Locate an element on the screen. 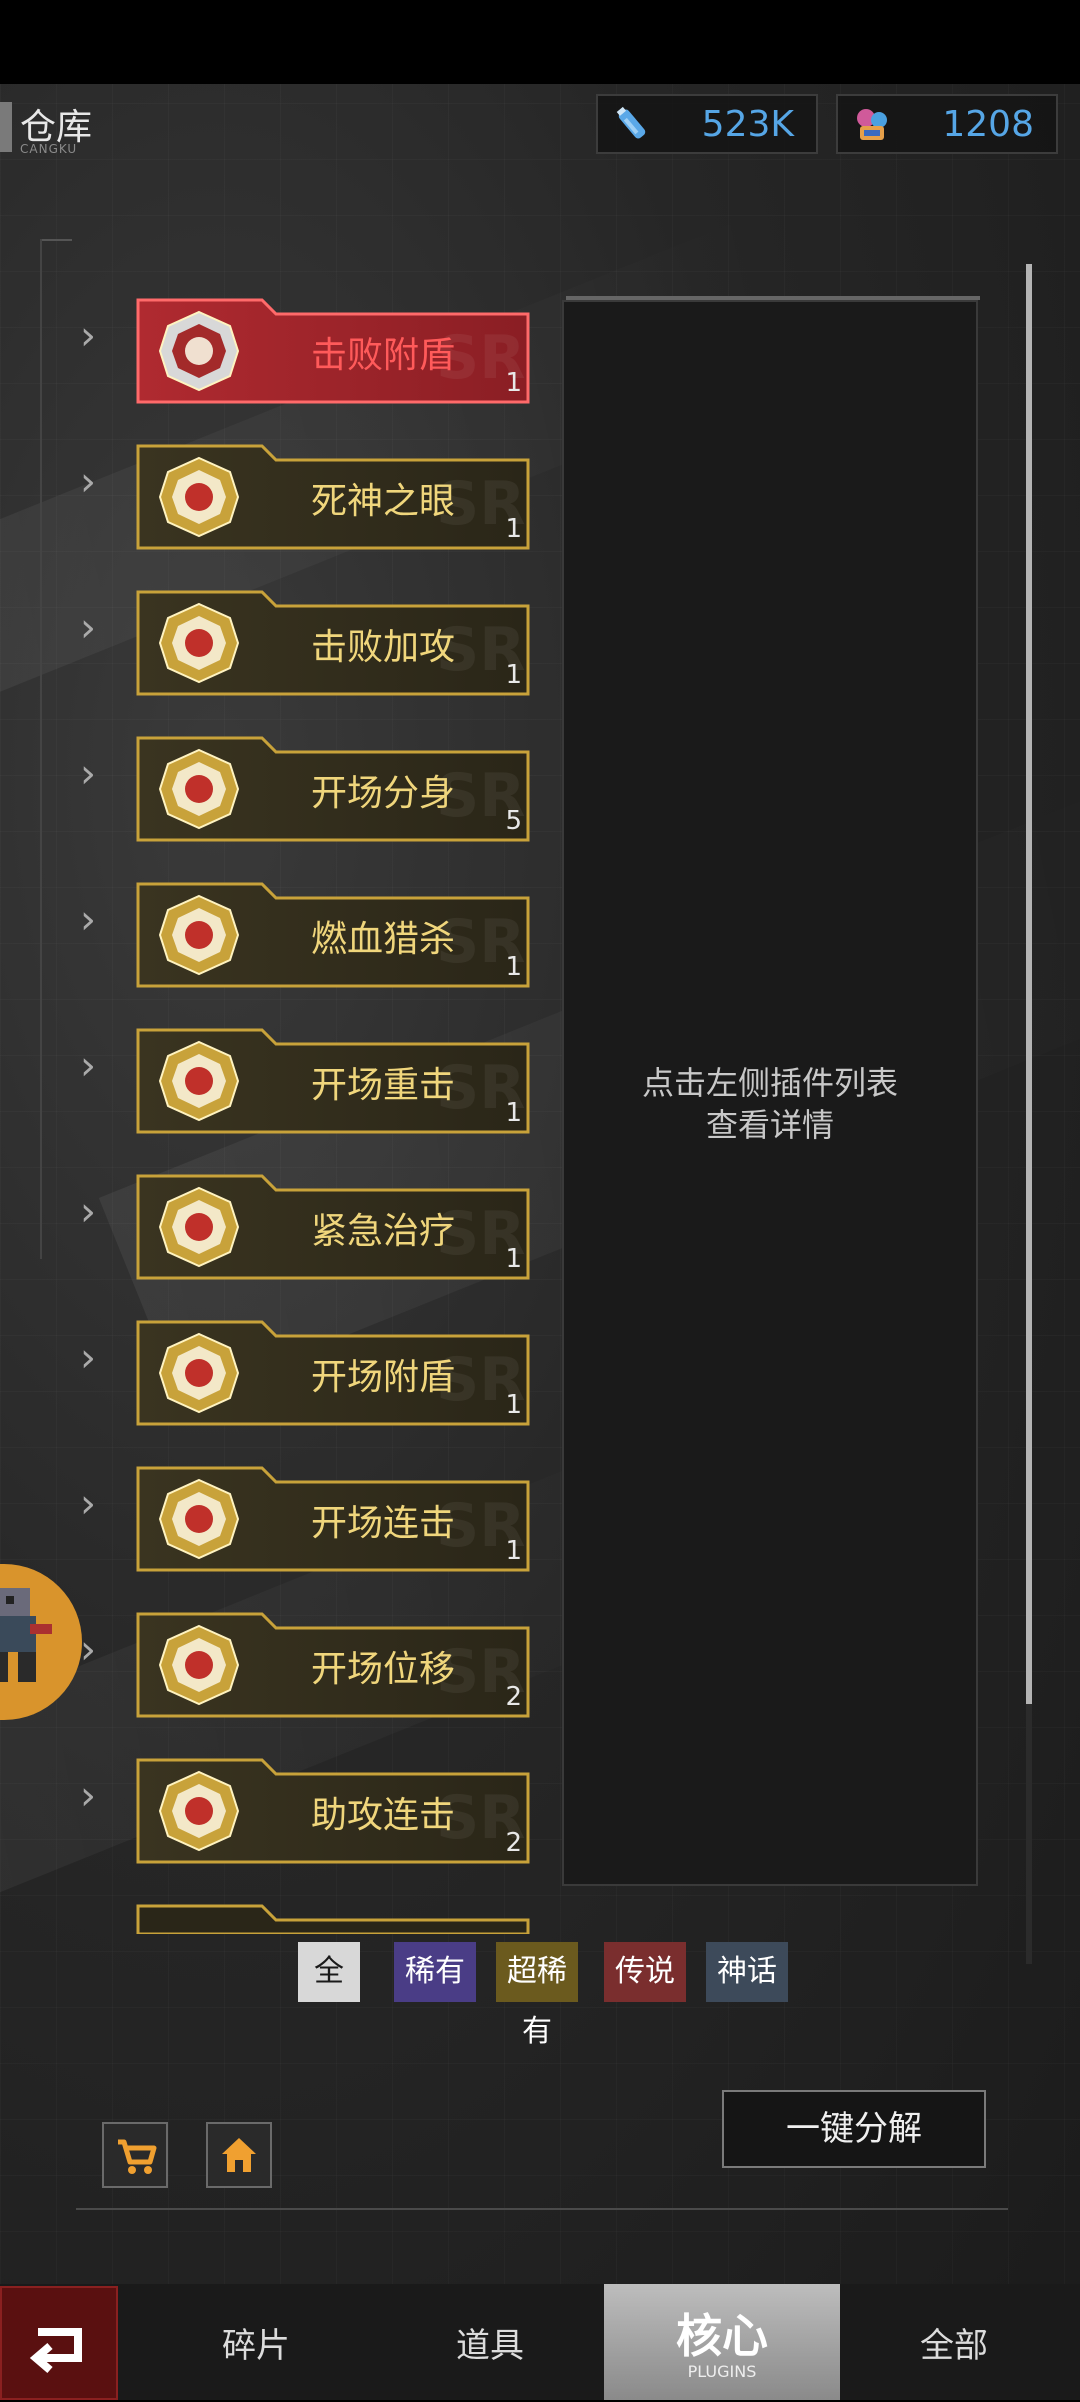 This screenshot has width=1080, height=2402. plugin-name: 击败附盾 is located at coordinates (382, 355).